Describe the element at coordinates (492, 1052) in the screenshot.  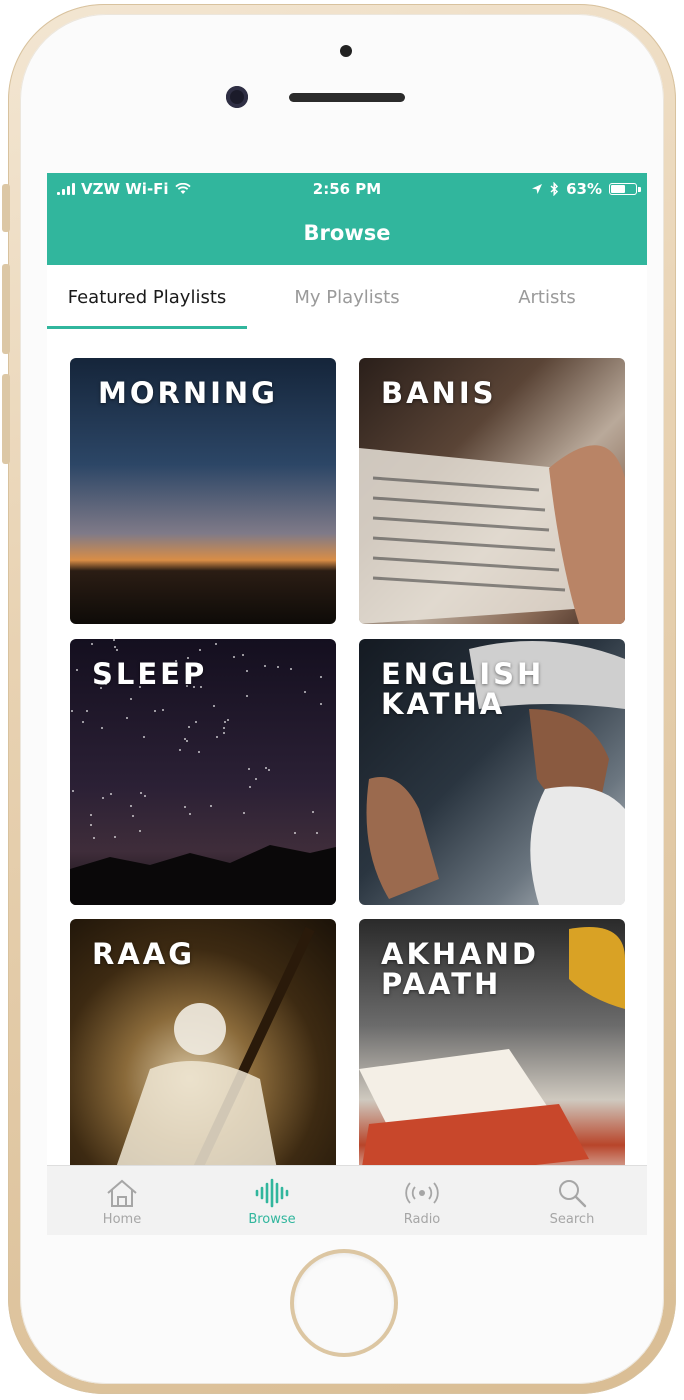
I see `playlist-card-akhand-paath: AKHAND PAATH` at that location.